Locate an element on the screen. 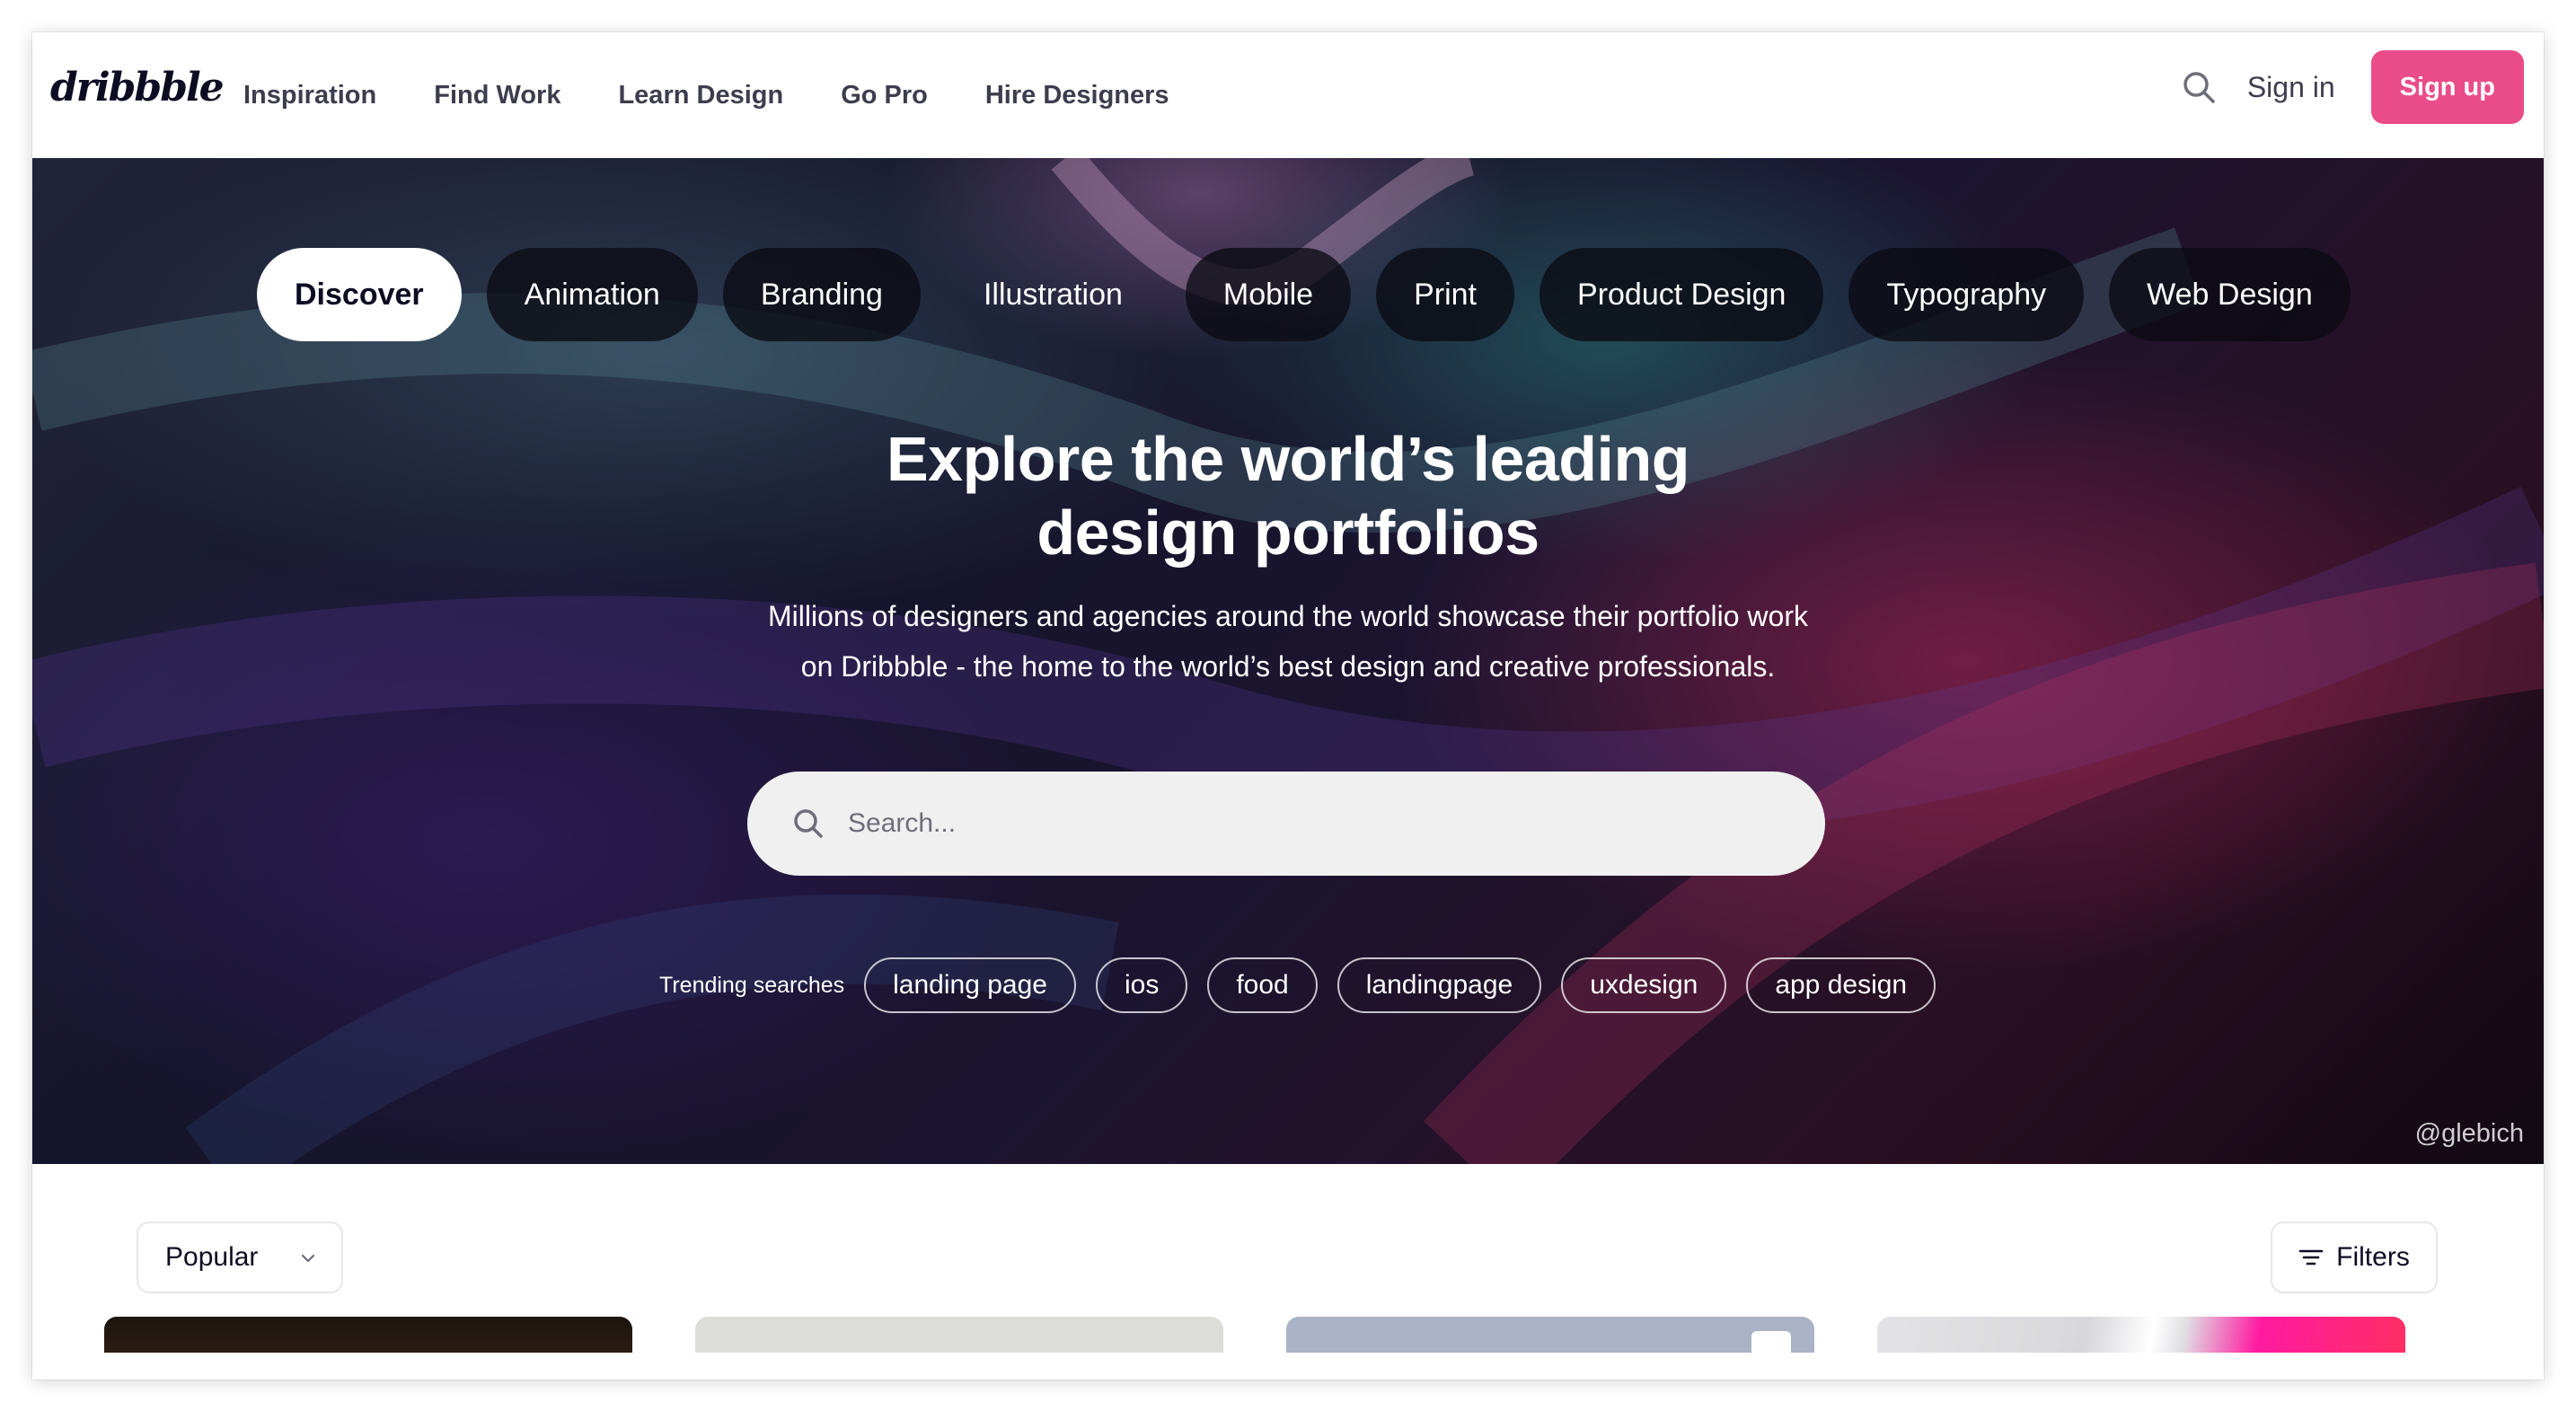 The width and height of the screenshot is (2576, 1411). filters-button: Filters is located at coordinates (2354, 1257).